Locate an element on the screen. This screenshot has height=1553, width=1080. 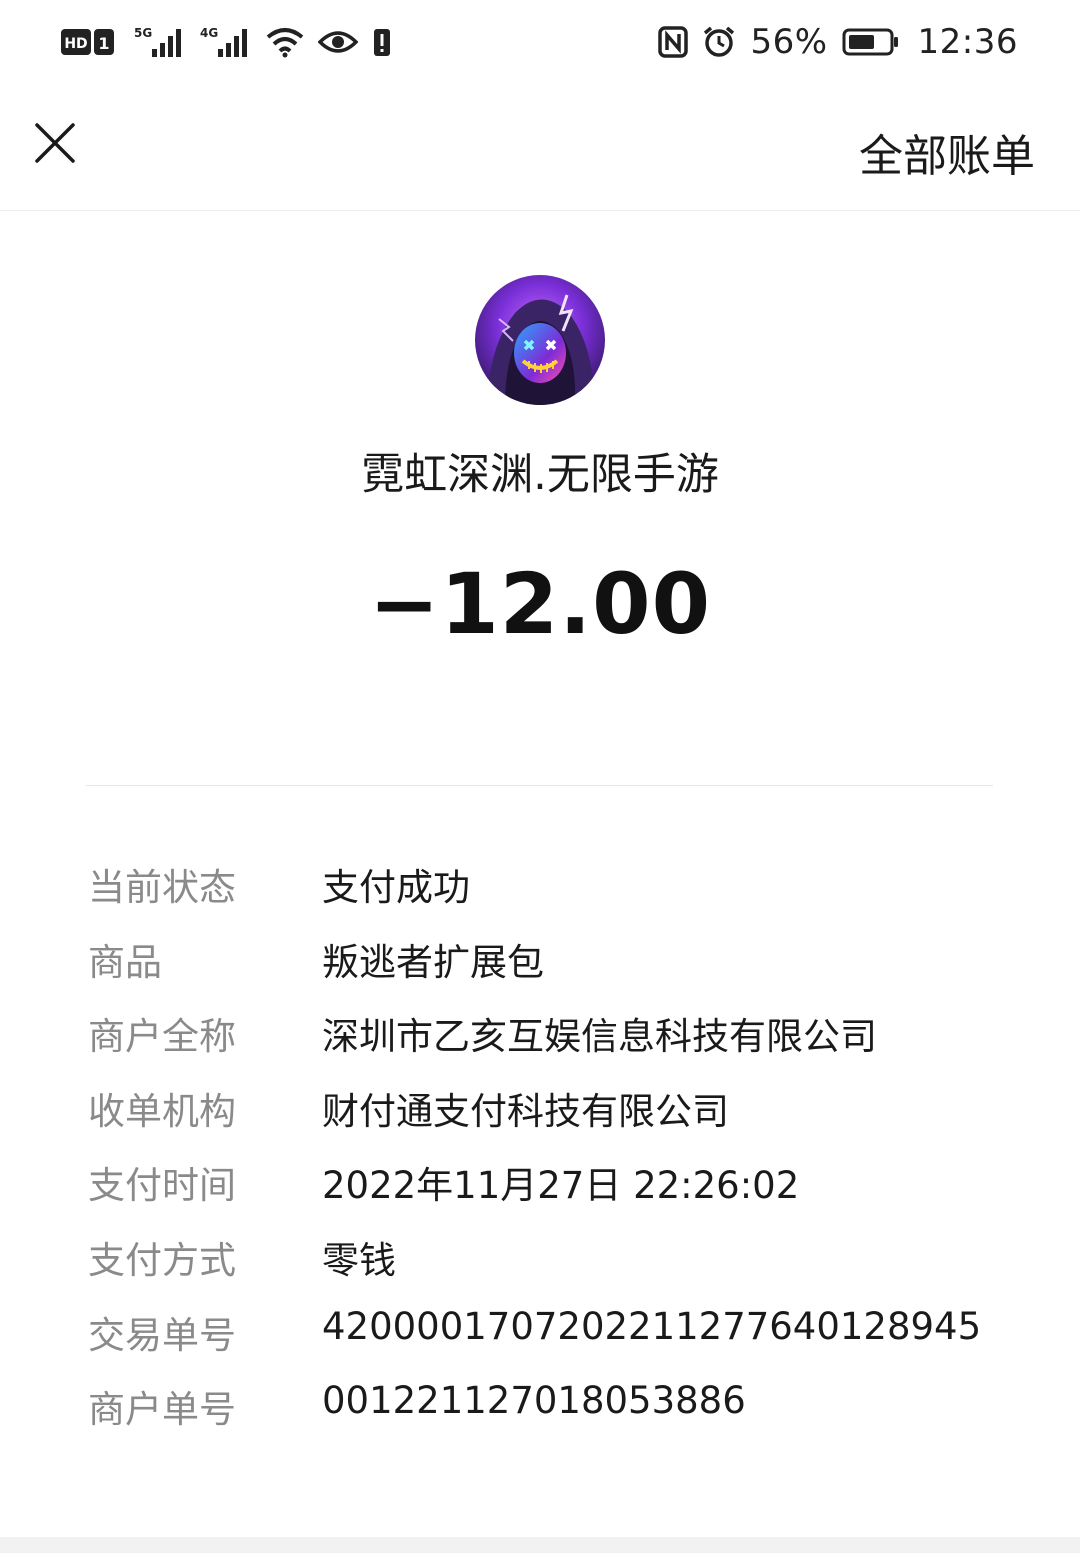
payment-amount: −12.00 is located at coordinates (540, 604).